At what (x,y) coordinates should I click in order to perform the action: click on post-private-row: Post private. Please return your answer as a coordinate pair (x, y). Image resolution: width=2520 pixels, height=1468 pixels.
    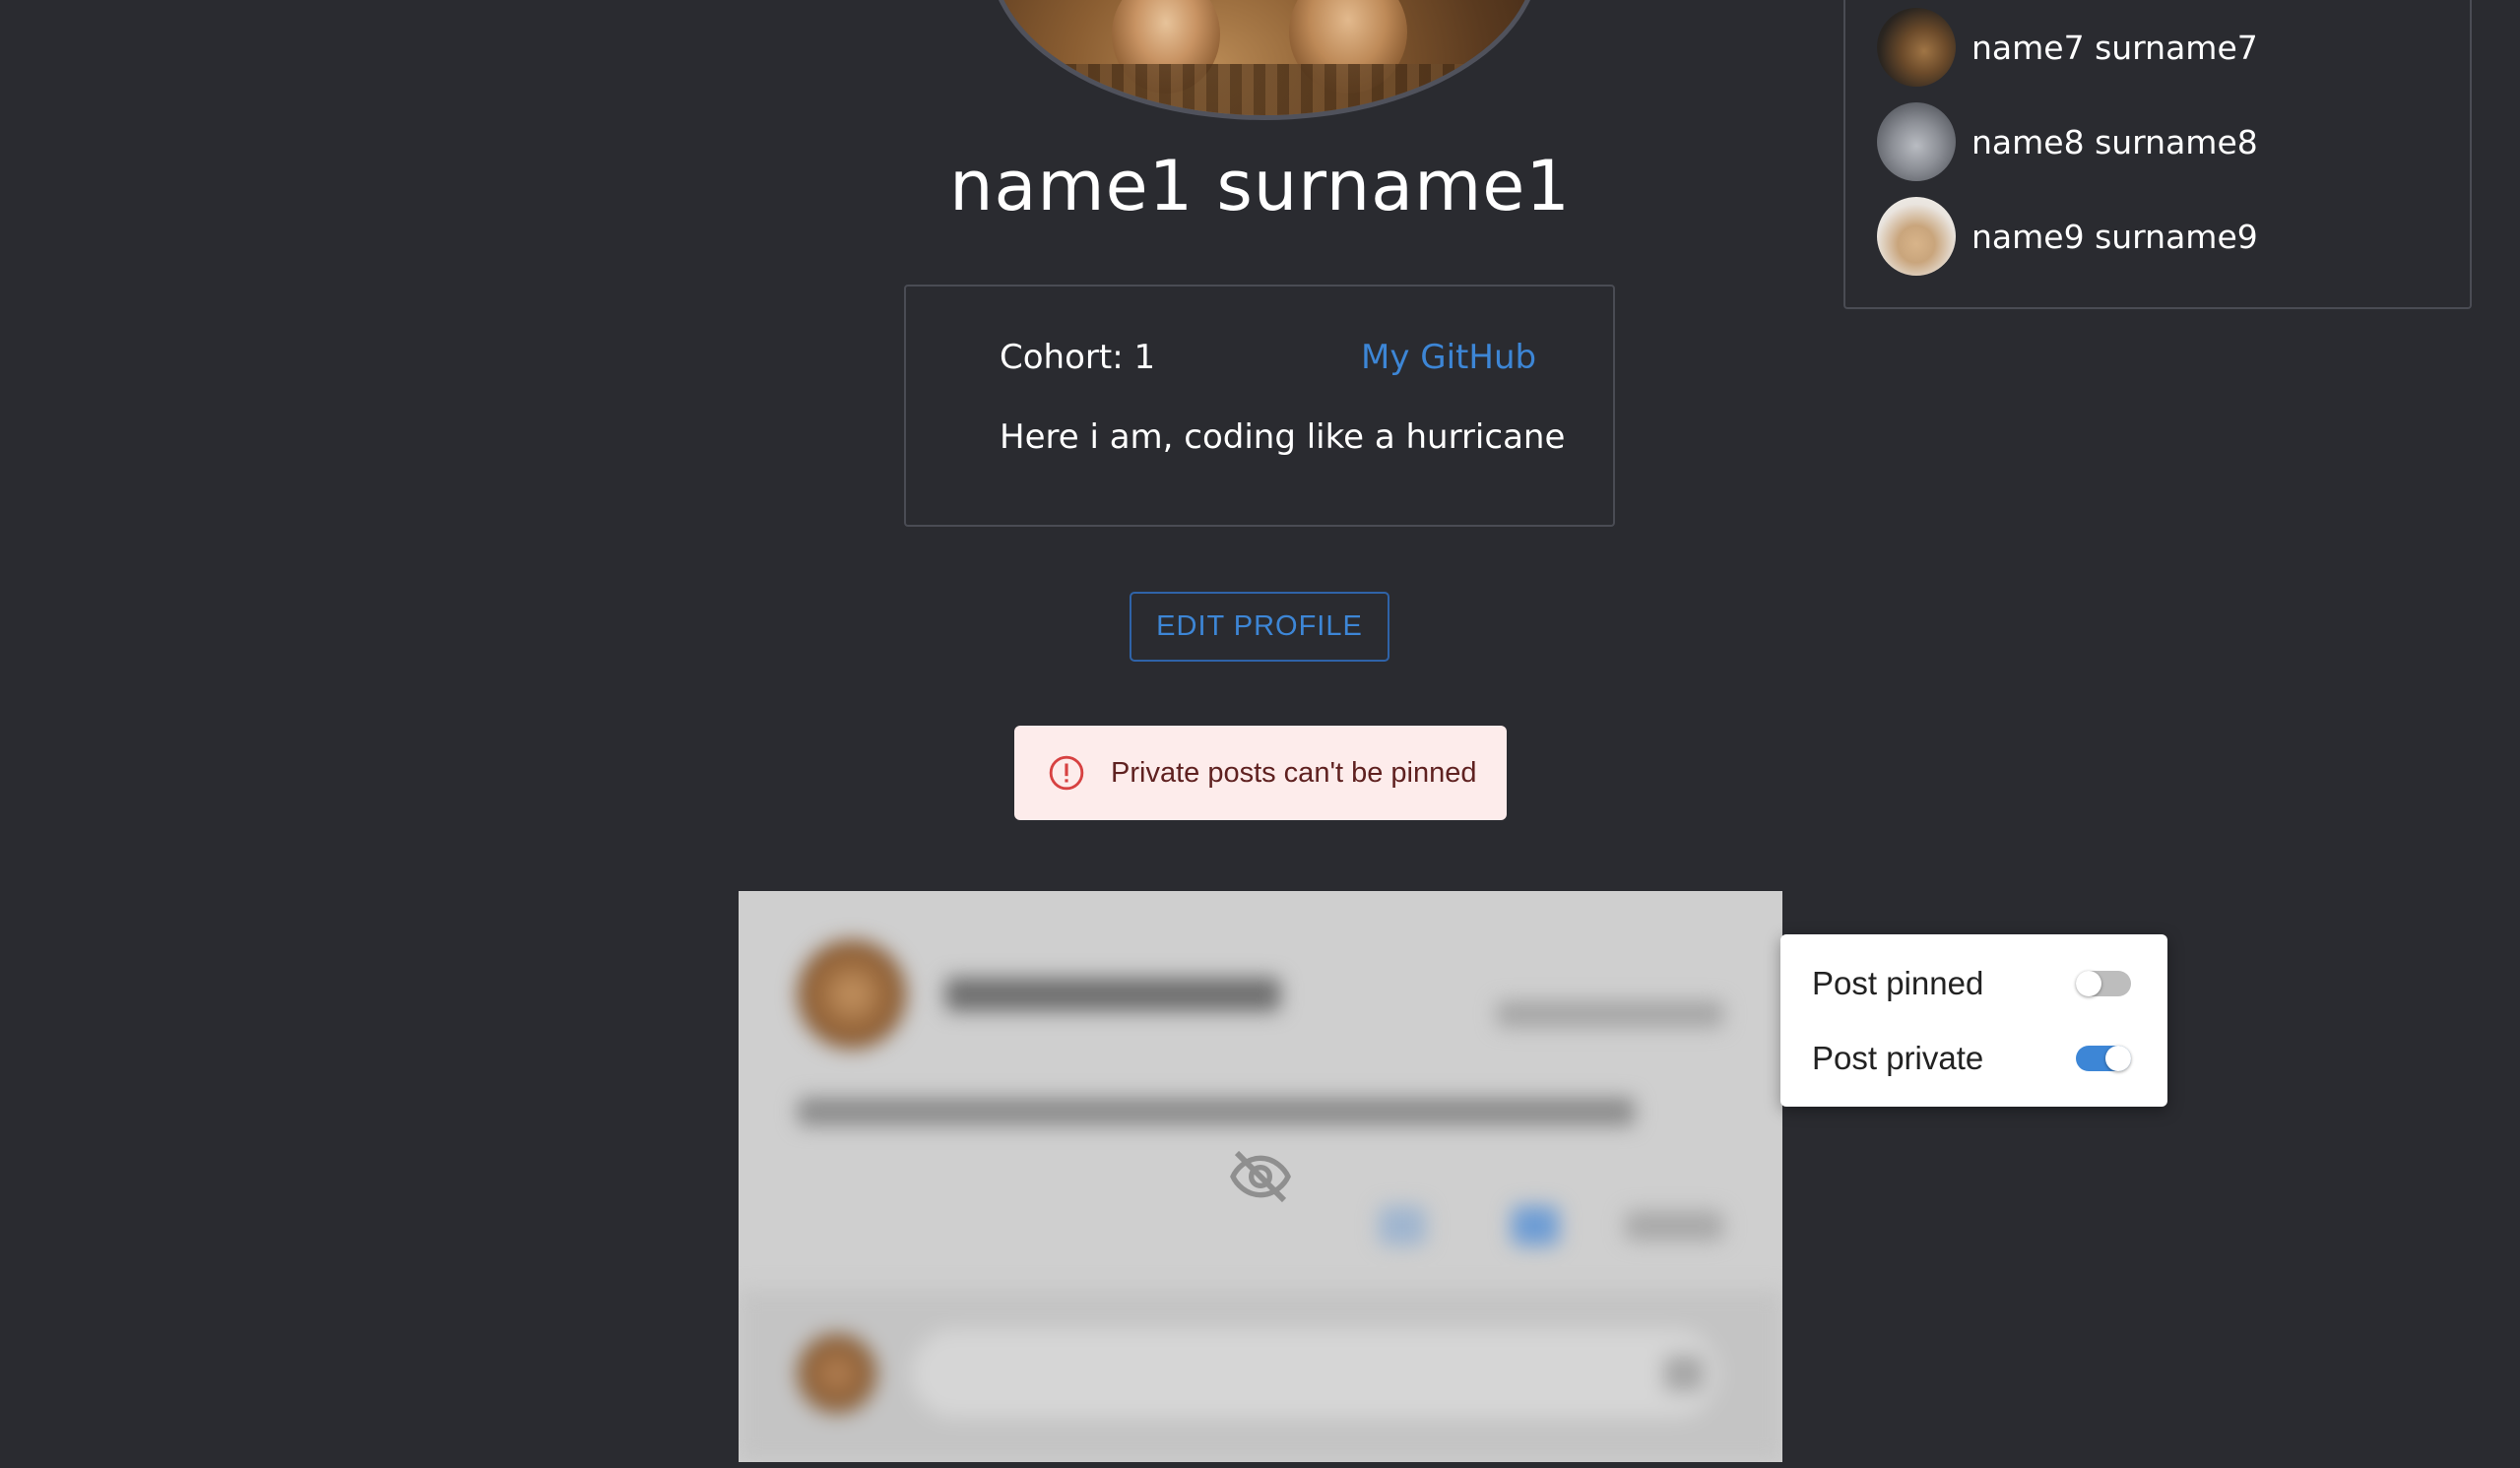
    Looking at the image, I should click on (1971, 1058).